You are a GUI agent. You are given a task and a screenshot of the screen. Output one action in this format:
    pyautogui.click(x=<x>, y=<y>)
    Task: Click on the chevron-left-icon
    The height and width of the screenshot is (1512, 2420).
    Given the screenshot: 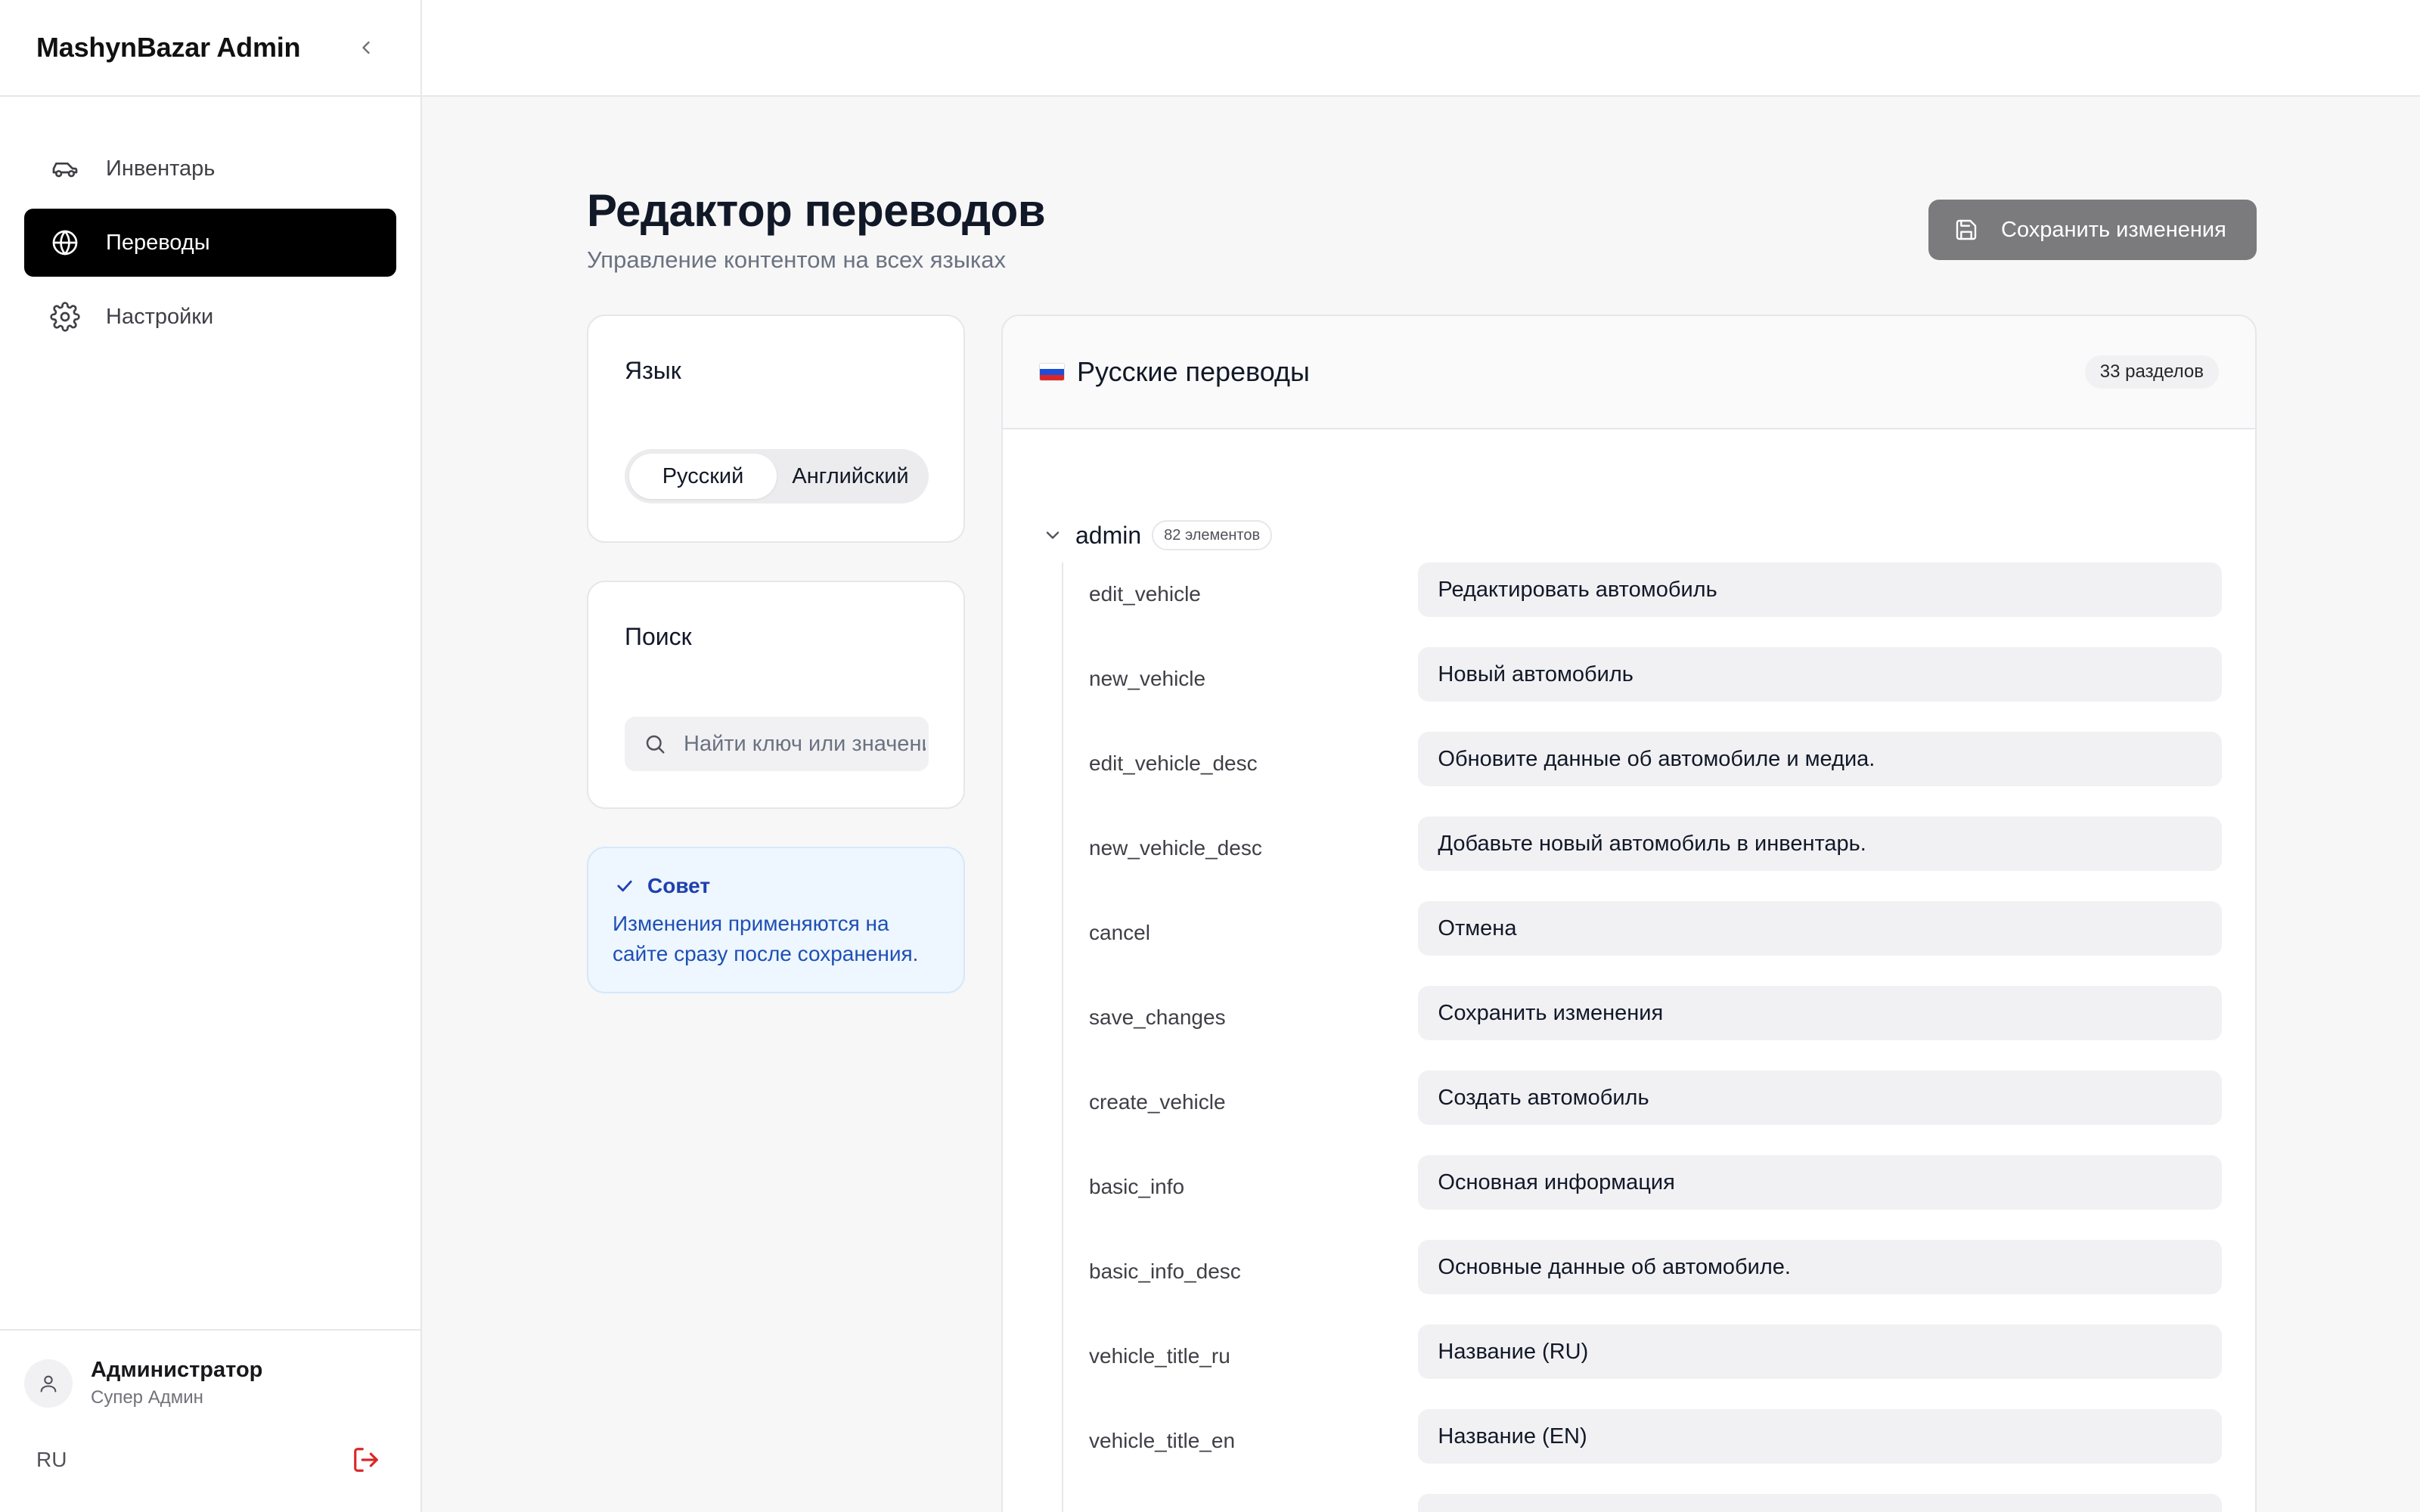 What is the action you would take?
    pyautogui.click(x=366, y=48)
    